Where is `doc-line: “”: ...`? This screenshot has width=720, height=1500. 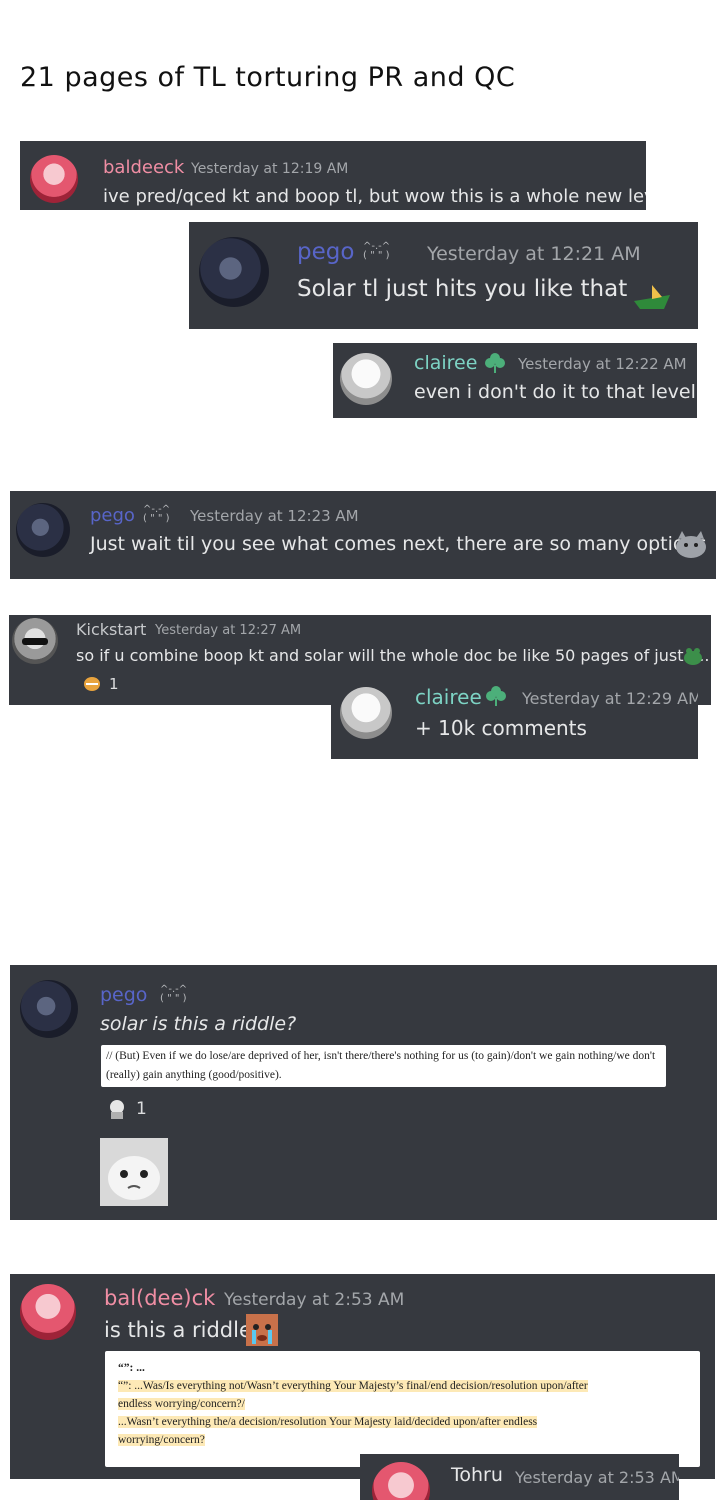
doc-line: “”: ... is located at coordinates (131, 1368).